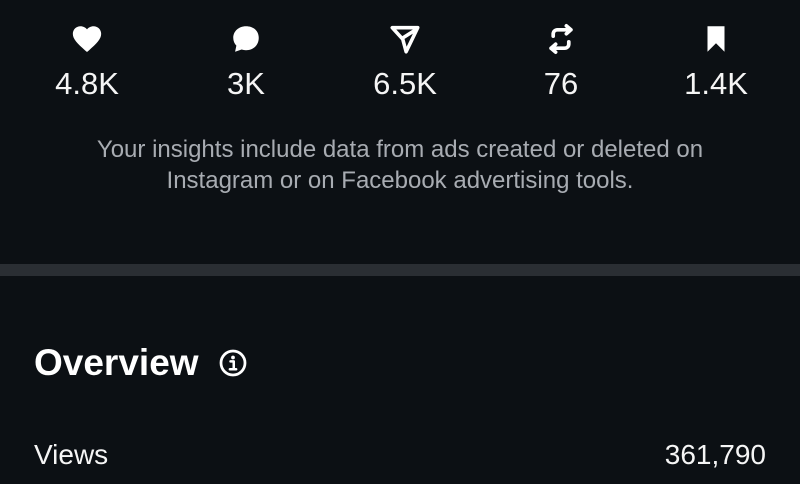 The width and height of the screenshot is (800, 484). Describe the element at coordinates (87, 39) in the screenshot. I see `heart-icon` at that location.